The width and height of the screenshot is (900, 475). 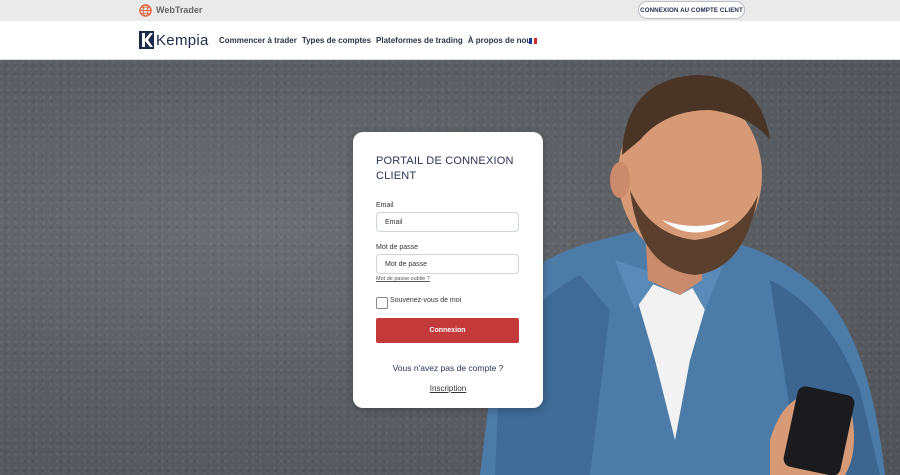 I want to click on login-button: Connexion, so click(x=447, y=330).